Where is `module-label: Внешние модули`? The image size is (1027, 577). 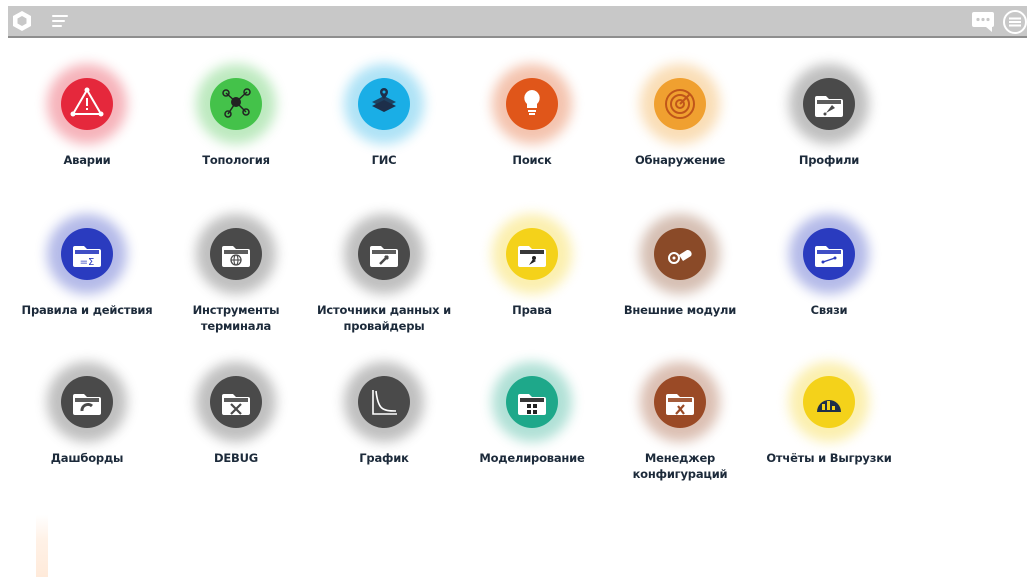 module-label: Внешние модули is located at coordinates (680, 310).